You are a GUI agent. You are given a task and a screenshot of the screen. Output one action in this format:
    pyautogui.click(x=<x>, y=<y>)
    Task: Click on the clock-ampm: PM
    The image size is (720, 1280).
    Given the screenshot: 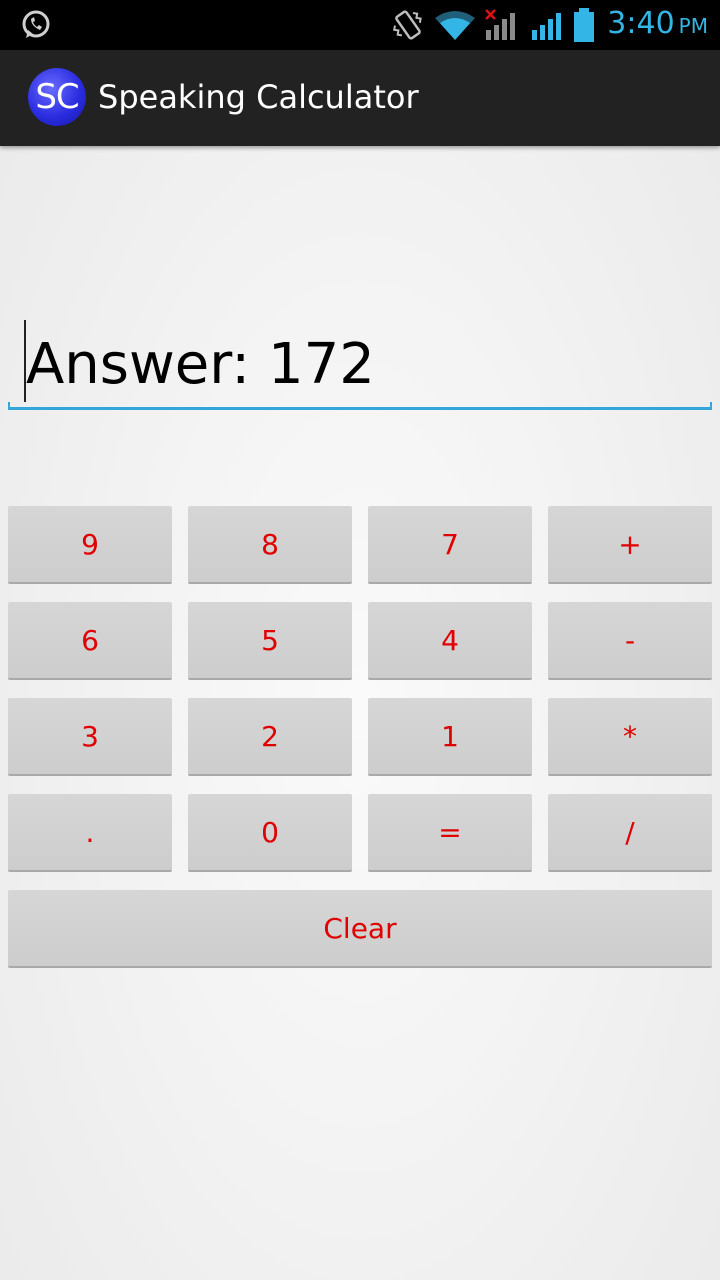 What is the action you would take?
    pyautogui.click(x=693, y=26)
    